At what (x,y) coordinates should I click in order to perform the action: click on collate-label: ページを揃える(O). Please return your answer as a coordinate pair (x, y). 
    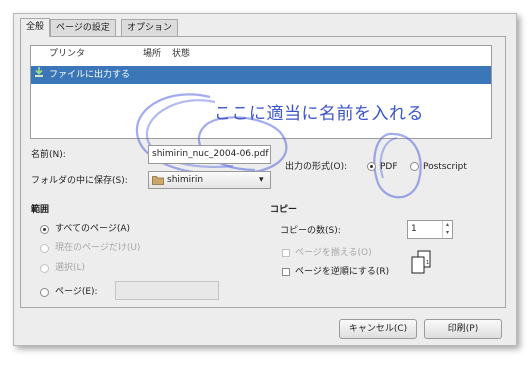
    Looking at the image, I should click on (333, 253).